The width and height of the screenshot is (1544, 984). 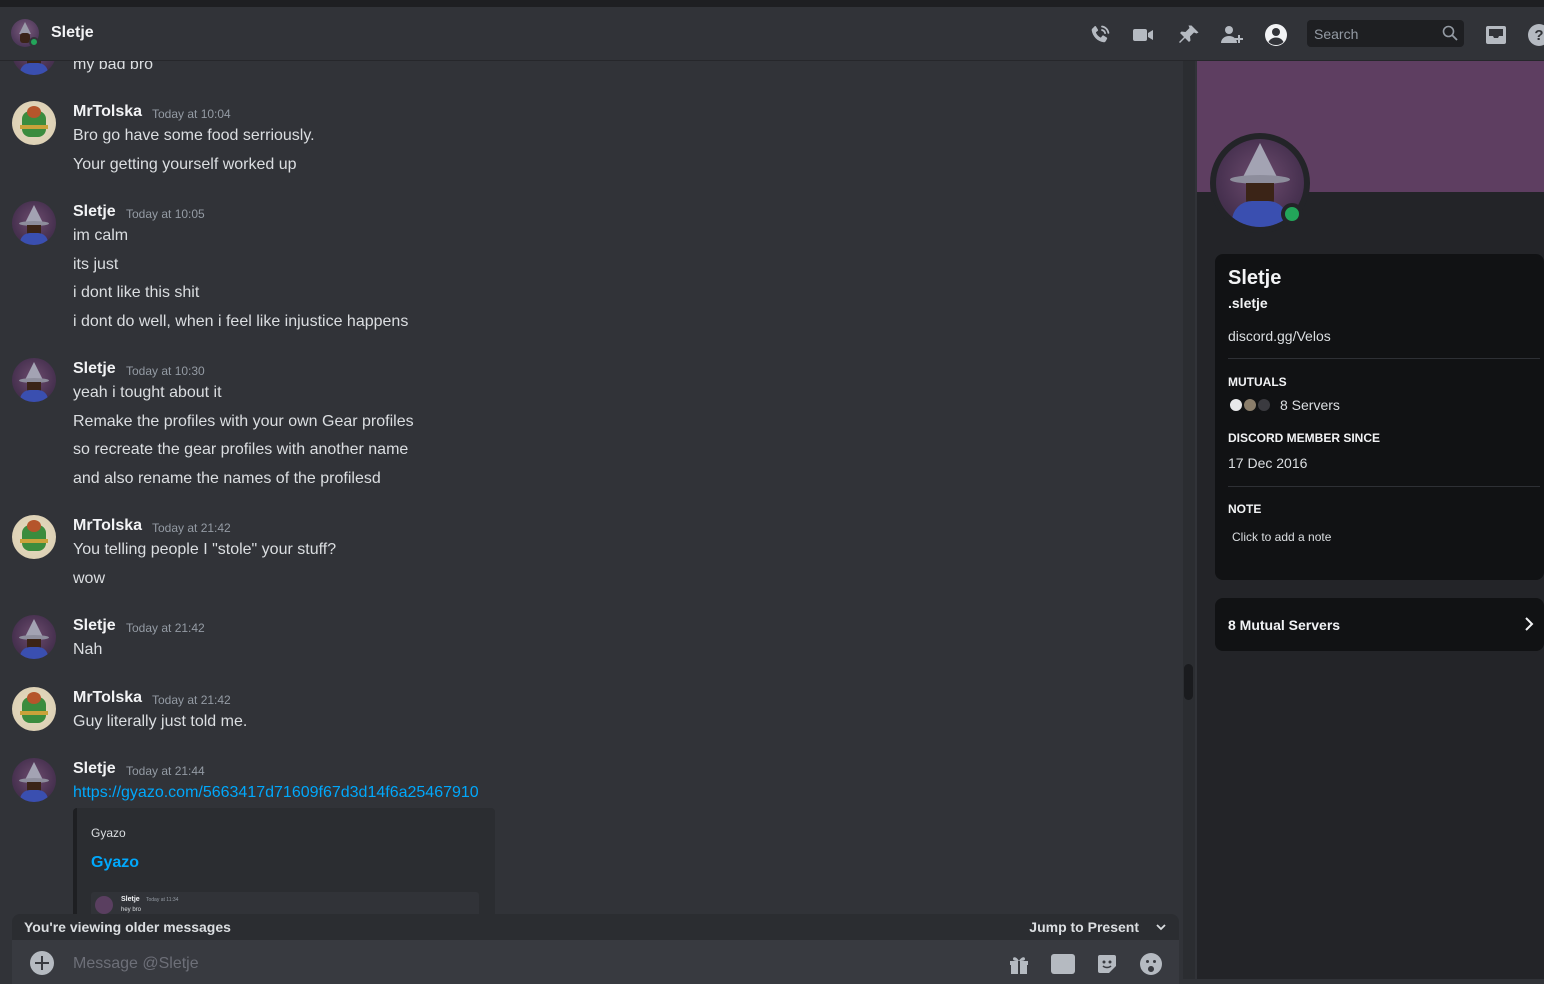 What do you see at coordinates (113, 67) in the screenshot?
I see `message-text: my bad bro` at bounding box center [113, 67].